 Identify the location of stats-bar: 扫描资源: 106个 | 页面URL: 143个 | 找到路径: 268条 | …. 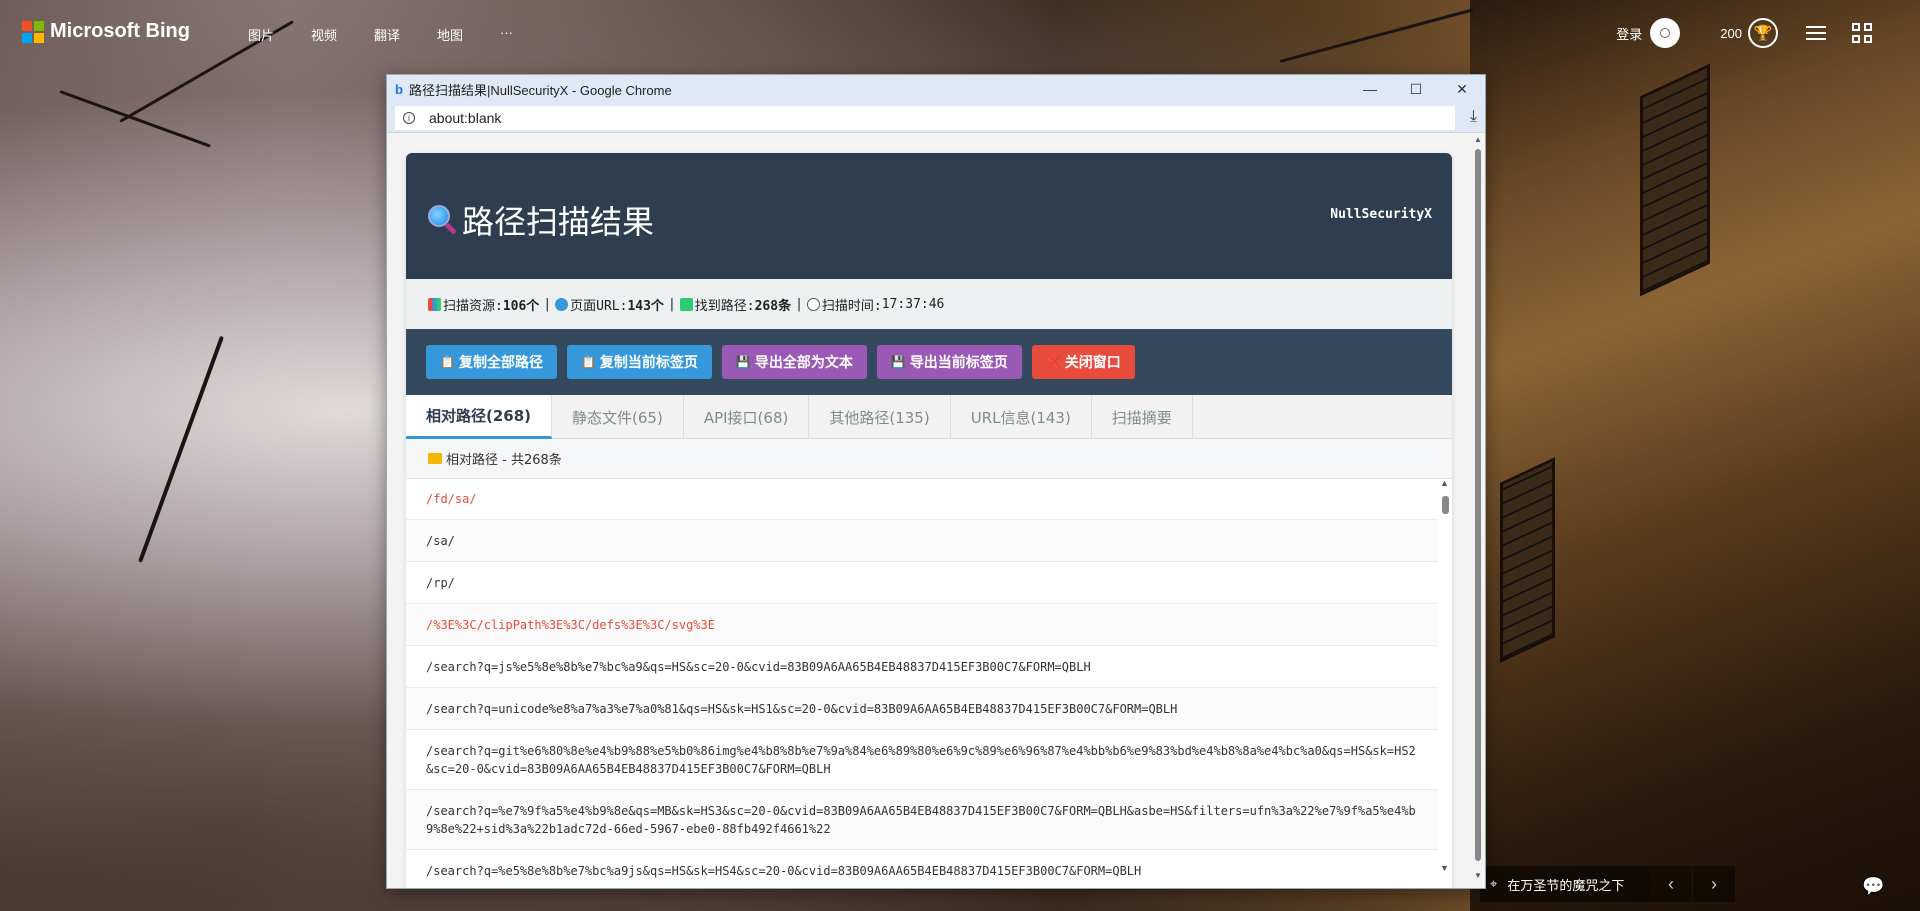
(929, 304).